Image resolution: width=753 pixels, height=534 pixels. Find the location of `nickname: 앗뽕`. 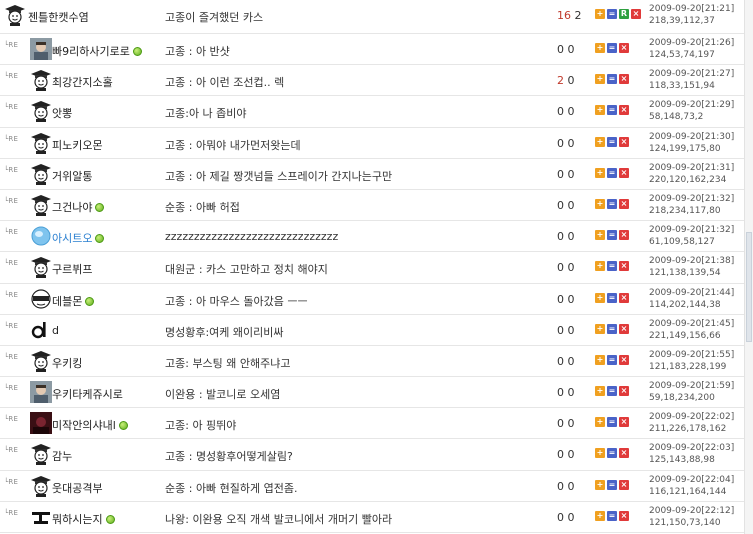

nickname: 앗뽕 is located at coordinates (62, 113).